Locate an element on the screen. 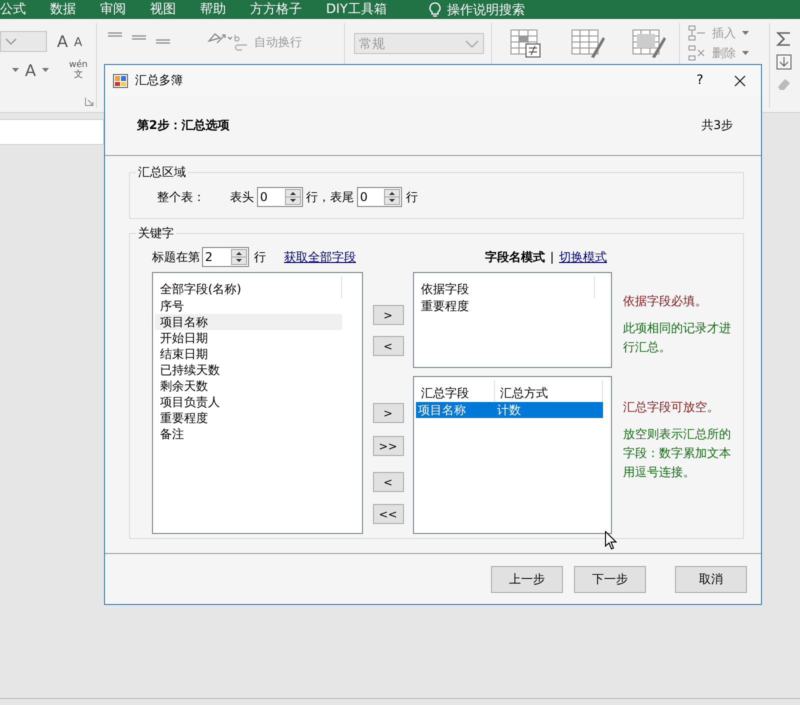 This screenshot has height=705, width=800. ribbon-tab: 视图 is located at coordinates (163, 9).